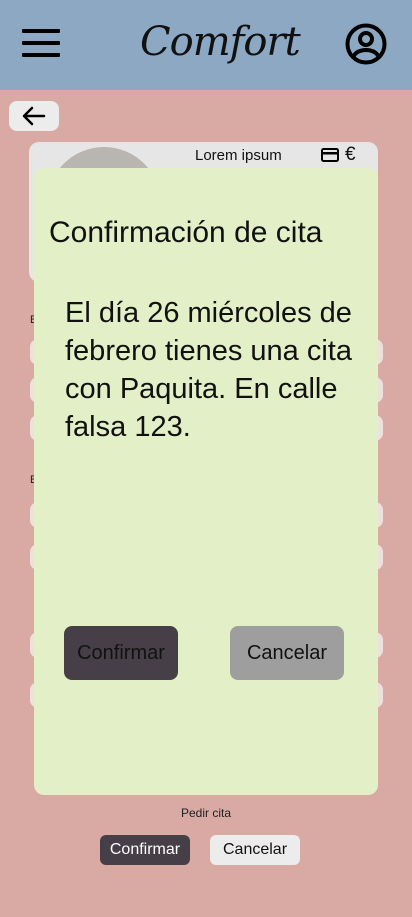 The width and height of the screenshot is (412, 917). Describe the element at coordinates (366, 44) in the screenshot. I see `user-circle-icon` at that location.